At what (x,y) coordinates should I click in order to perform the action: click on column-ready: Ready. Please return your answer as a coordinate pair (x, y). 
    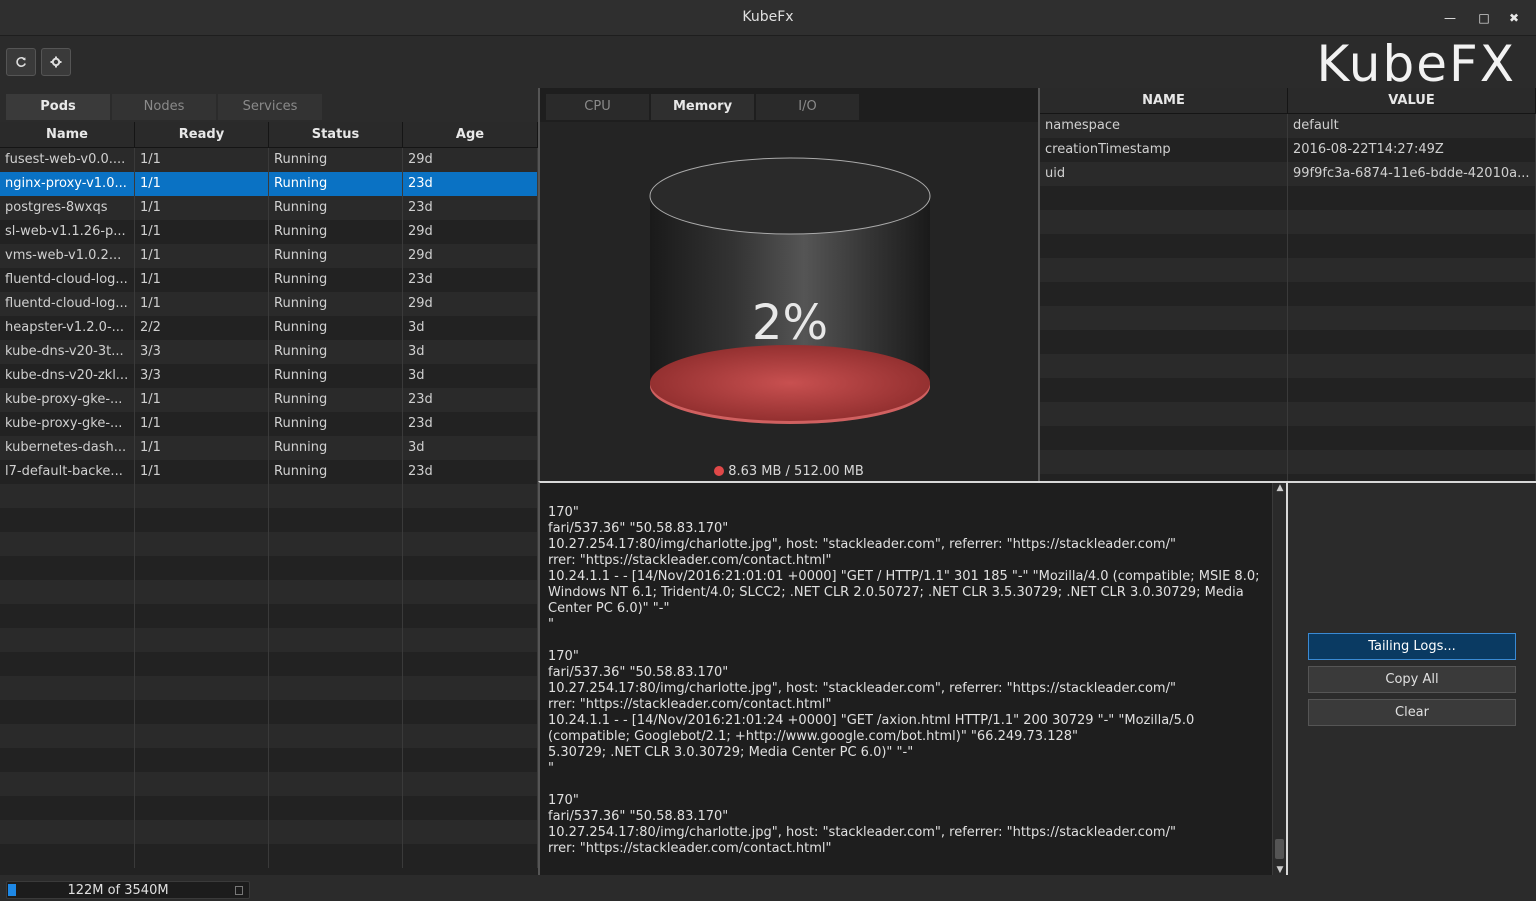
    Looking at the image, I should click on (202, 135).